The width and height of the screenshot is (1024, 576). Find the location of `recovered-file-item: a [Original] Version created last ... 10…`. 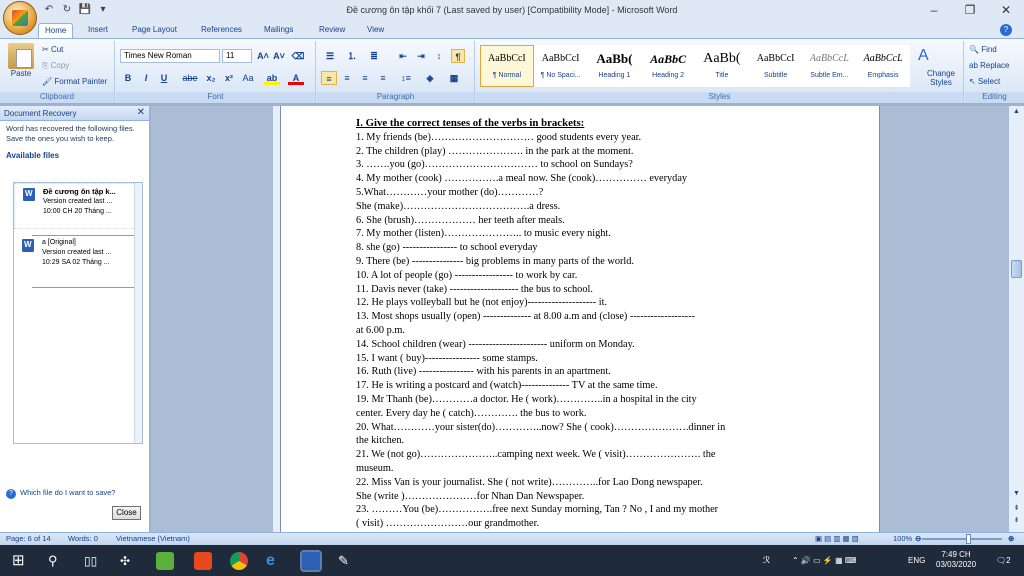

recovered-file-item: a [Original] Version created last ... 10… is located at coordinates (78, 258).